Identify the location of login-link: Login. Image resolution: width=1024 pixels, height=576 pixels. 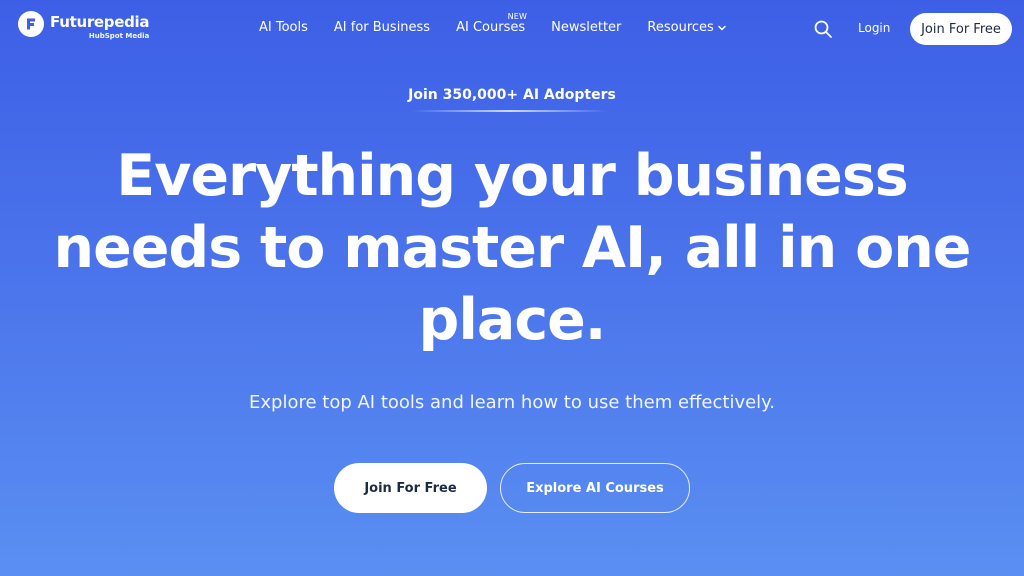
(874, 28).